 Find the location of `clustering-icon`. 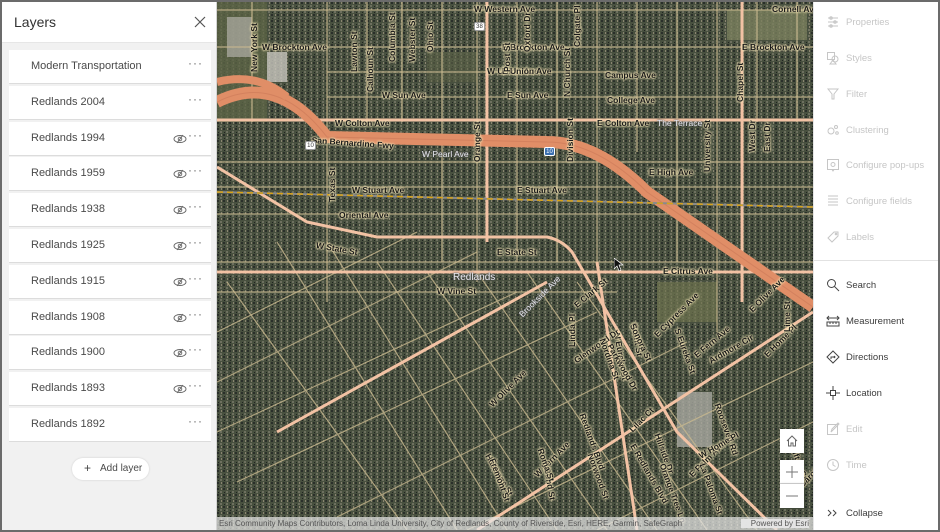

clustering-icon is located at coordinates (833, 130).